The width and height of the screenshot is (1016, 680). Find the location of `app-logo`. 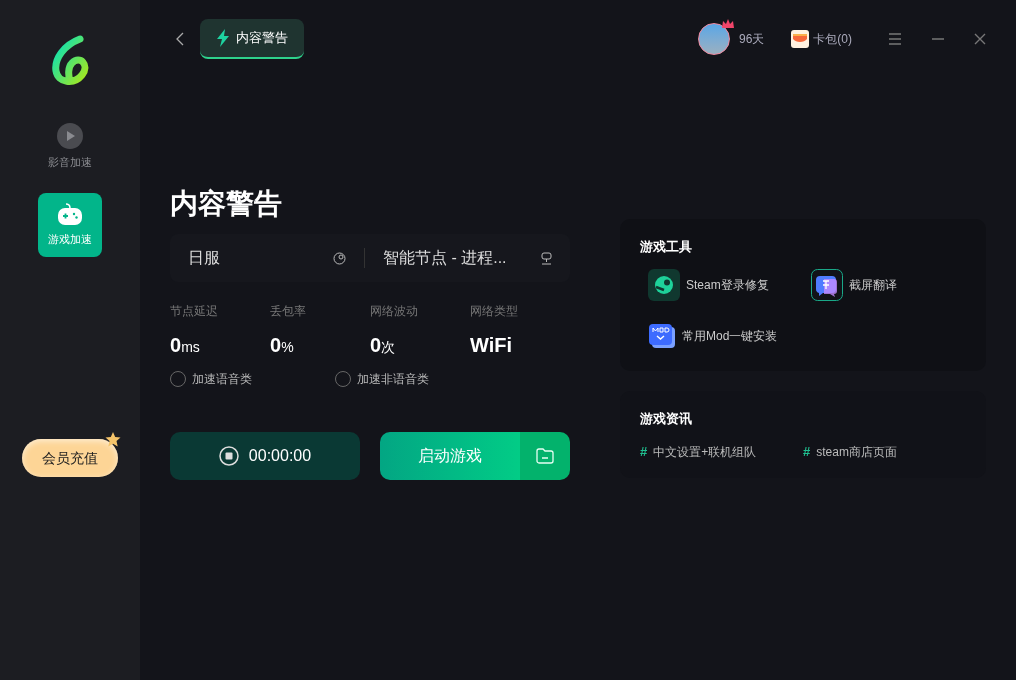

app-logo is located at coordinates (70, 60).